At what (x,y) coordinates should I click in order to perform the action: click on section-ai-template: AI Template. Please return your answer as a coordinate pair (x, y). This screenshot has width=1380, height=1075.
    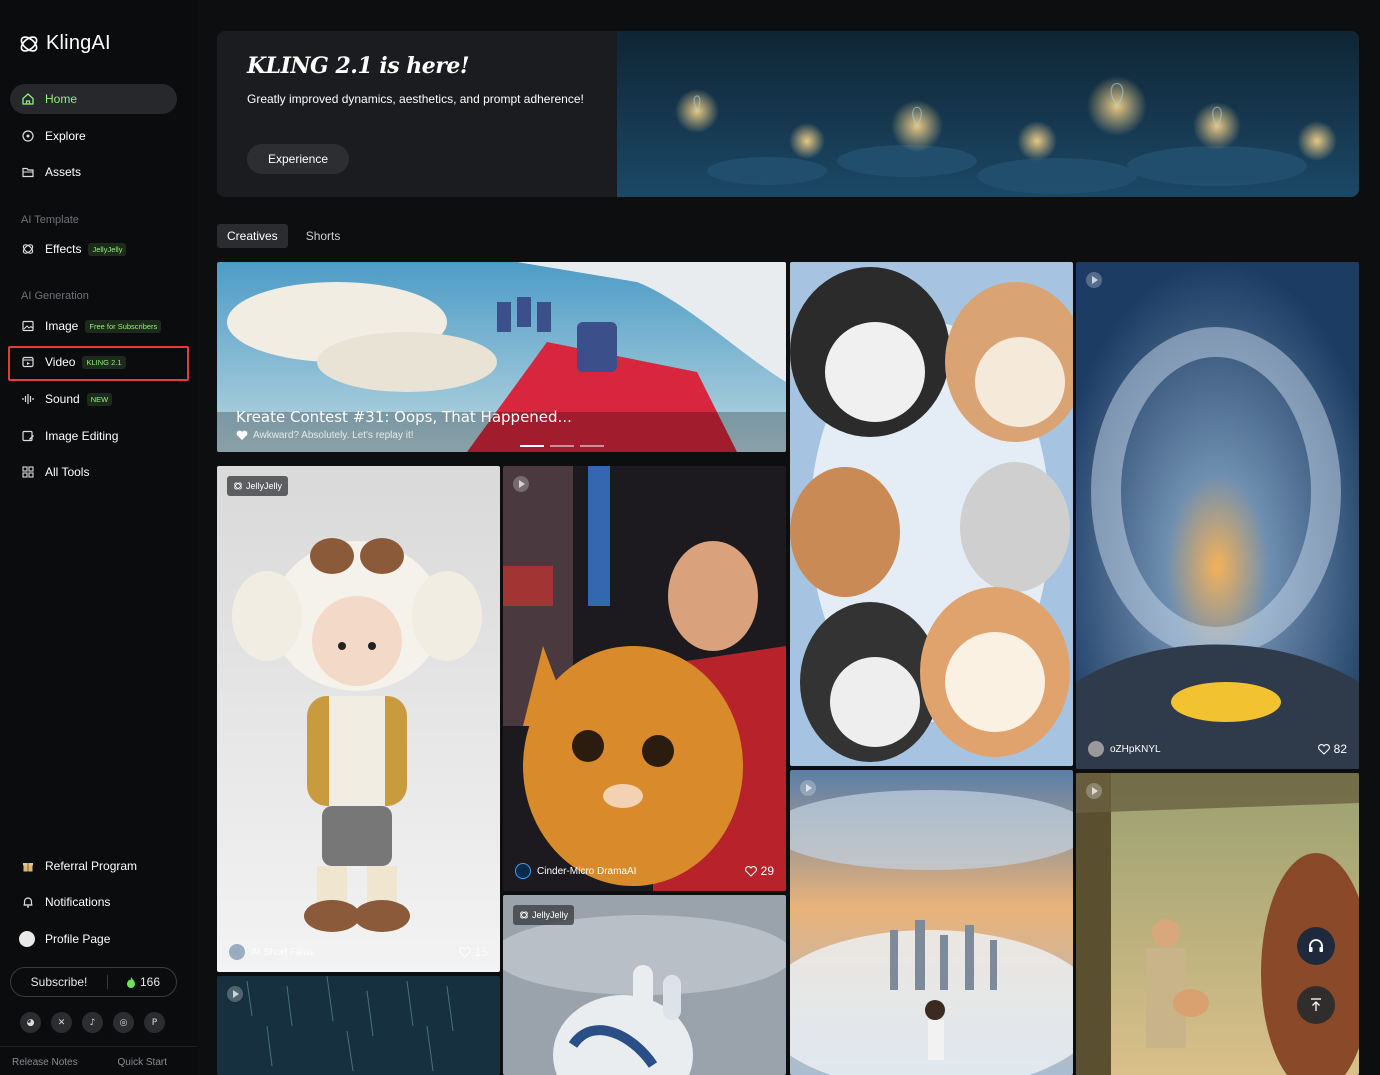
    Looking at the image, I should click on (50, 220).